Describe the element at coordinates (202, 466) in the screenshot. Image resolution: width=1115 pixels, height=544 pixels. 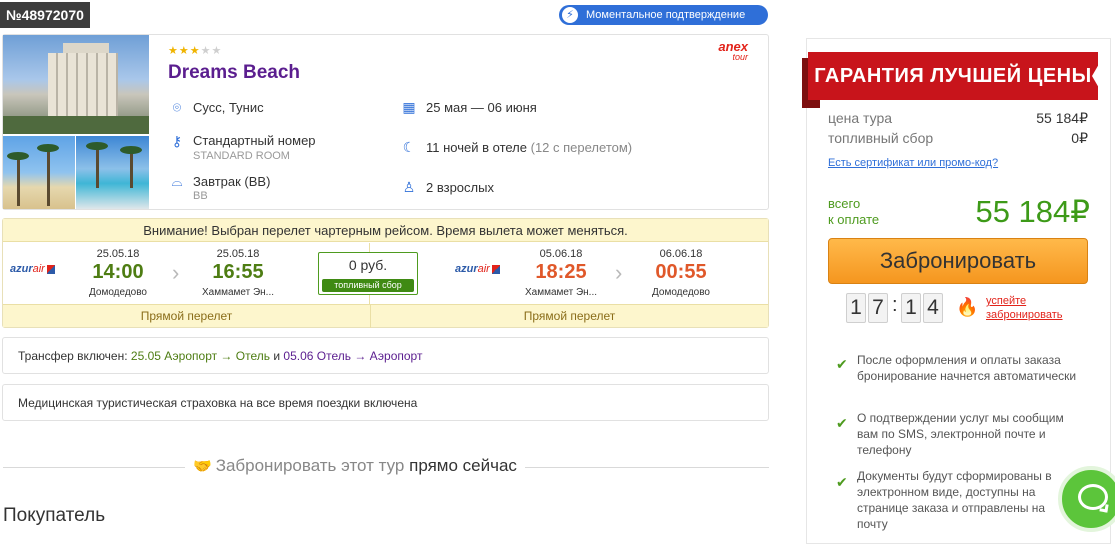
I see `handshake-icon: 🤝` at that location.